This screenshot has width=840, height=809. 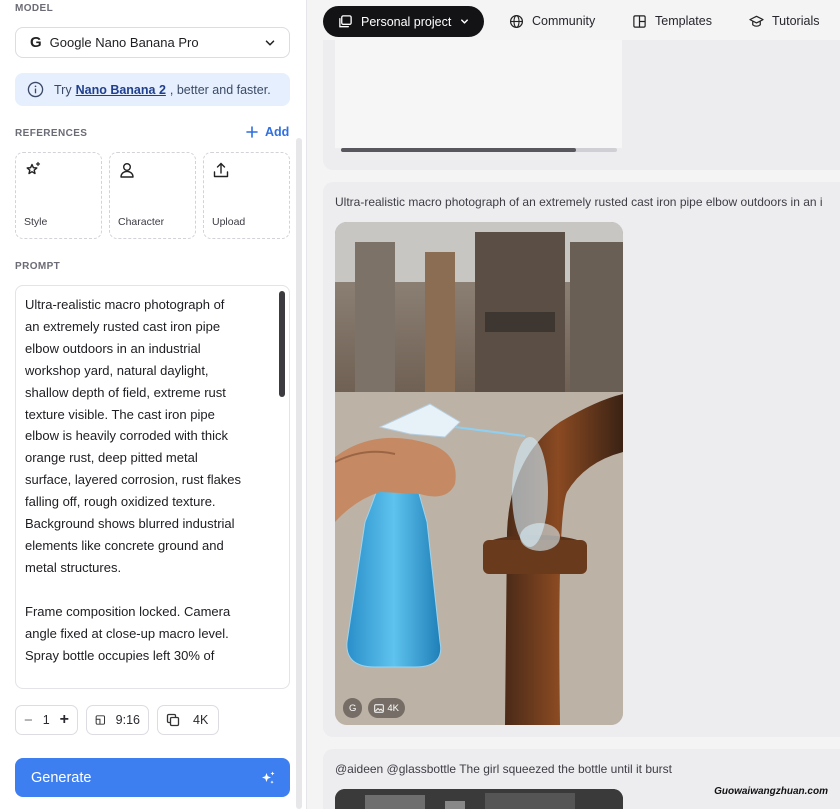 I want to click on sparkles-icon, so click(x=268, y=777).